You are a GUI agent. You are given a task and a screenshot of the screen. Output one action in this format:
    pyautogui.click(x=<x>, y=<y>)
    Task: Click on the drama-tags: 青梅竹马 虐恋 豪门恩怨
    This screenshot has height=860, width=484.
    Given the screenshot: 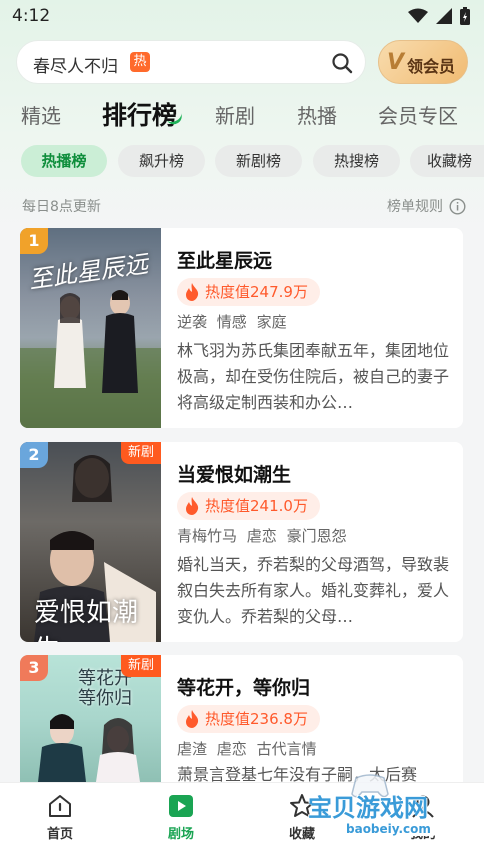 What is the action you would take?
    pyautogui.click(x=264, y=535)
    